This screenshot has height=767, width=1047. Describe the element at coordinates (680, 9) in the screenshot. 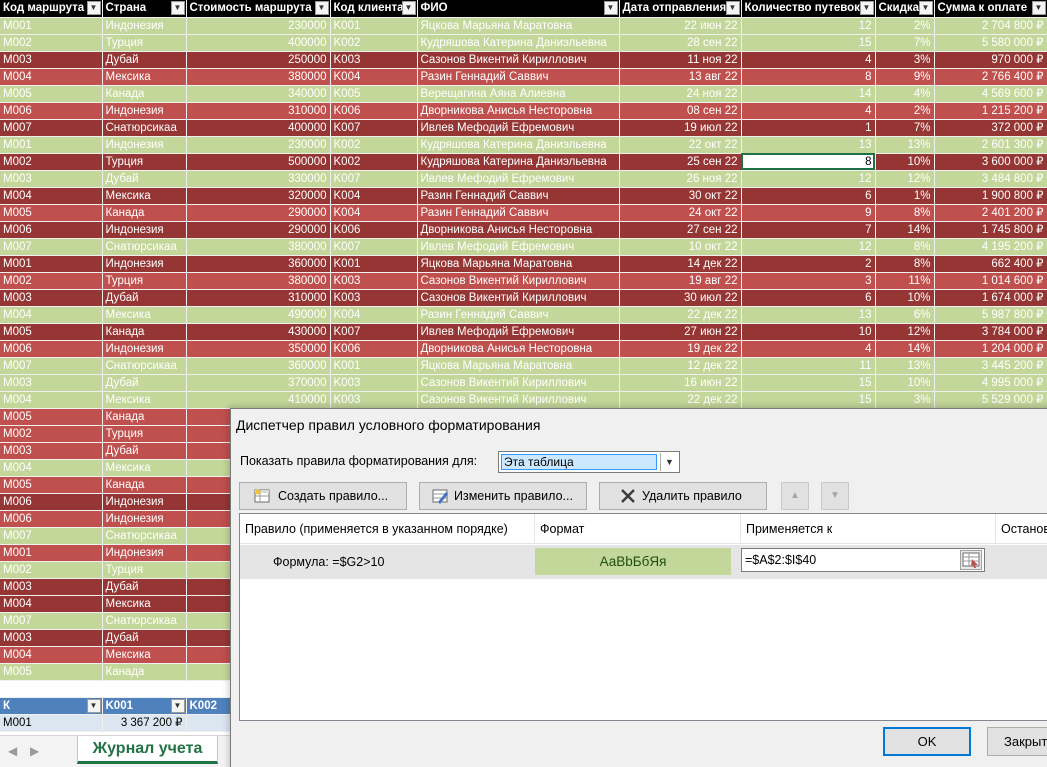

I see `column-header: Дата отправления ▼` at that location.